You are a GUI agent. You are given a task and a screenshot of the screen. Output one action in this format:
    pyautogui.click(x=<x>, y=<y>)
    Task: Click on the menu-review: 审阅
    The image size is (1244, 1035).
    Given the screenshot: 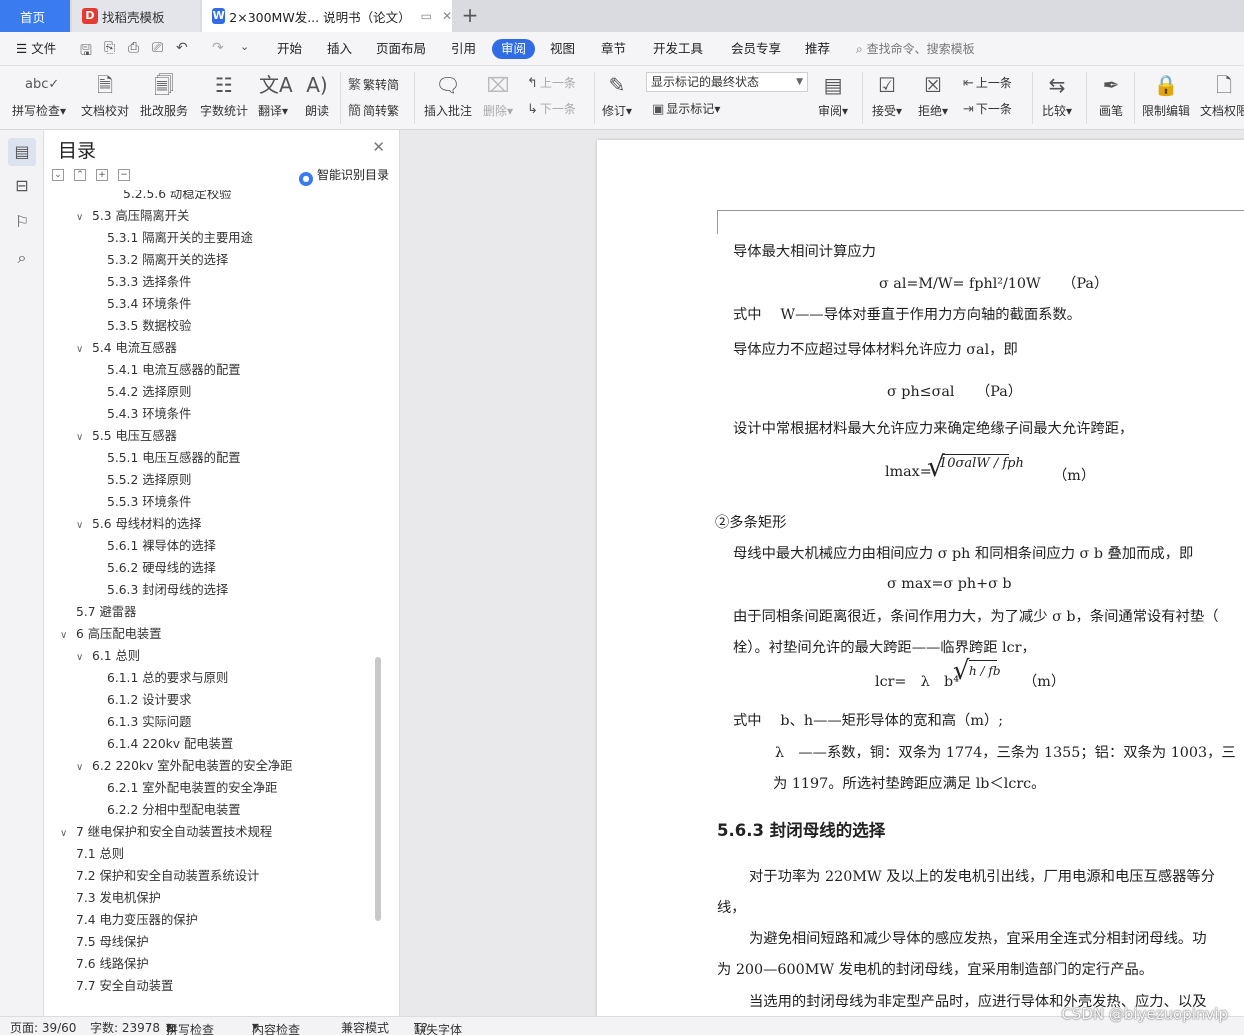 What is the action you would take?
    pyautogui.click(x=514, y=49)
    